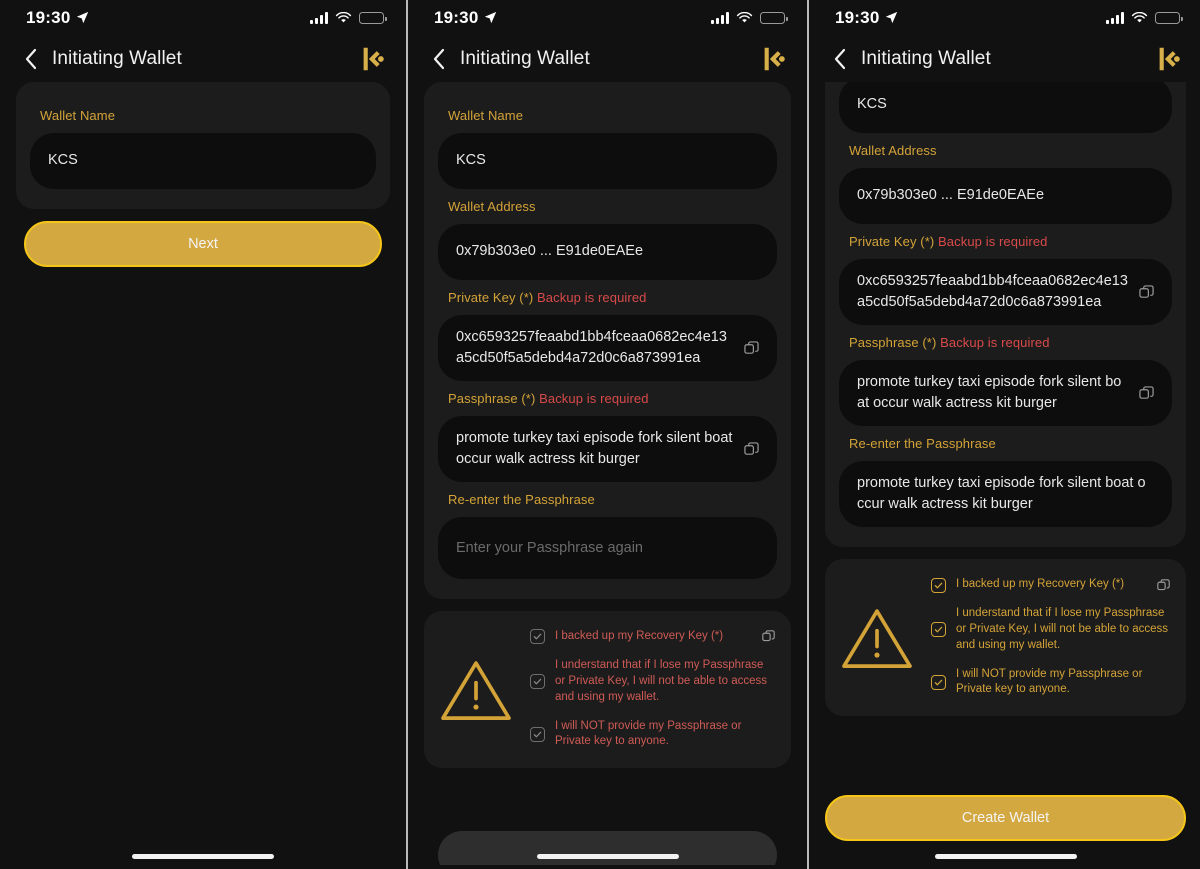  I want to click on consent-item-label: I backed up my Recovery Key (*), so click(639, 636).